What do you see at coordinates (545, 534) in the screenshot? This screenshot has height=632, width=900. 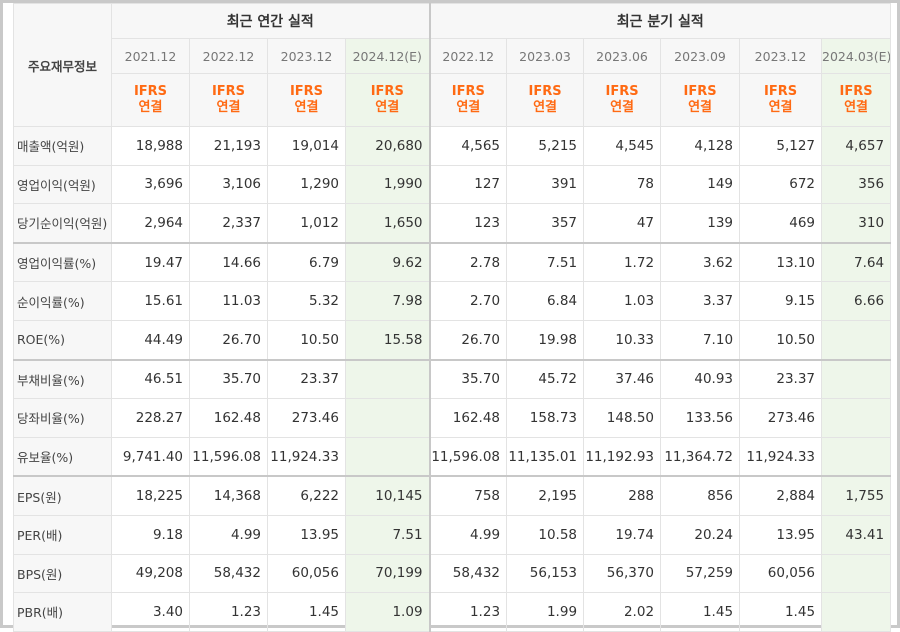 I see `table-cell: 10.58` at bounding box center [545, 534].